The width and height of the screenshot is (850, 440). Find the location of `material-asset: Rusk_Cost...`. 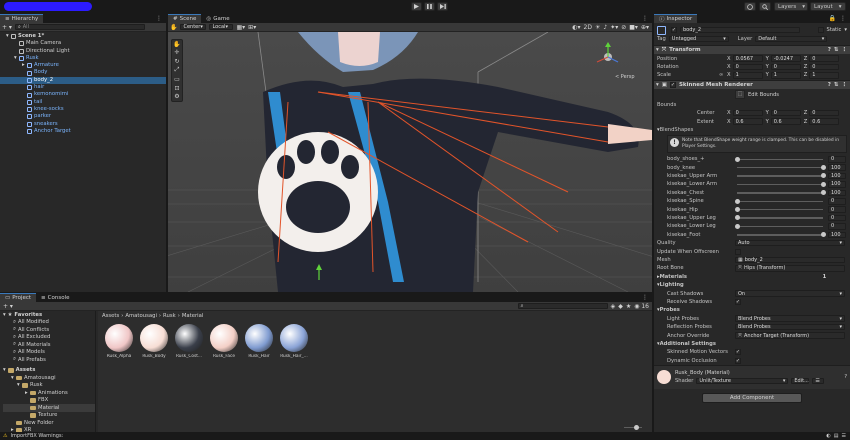

material-asset: Rusk_Cost... is located at coordinates (189, 341).